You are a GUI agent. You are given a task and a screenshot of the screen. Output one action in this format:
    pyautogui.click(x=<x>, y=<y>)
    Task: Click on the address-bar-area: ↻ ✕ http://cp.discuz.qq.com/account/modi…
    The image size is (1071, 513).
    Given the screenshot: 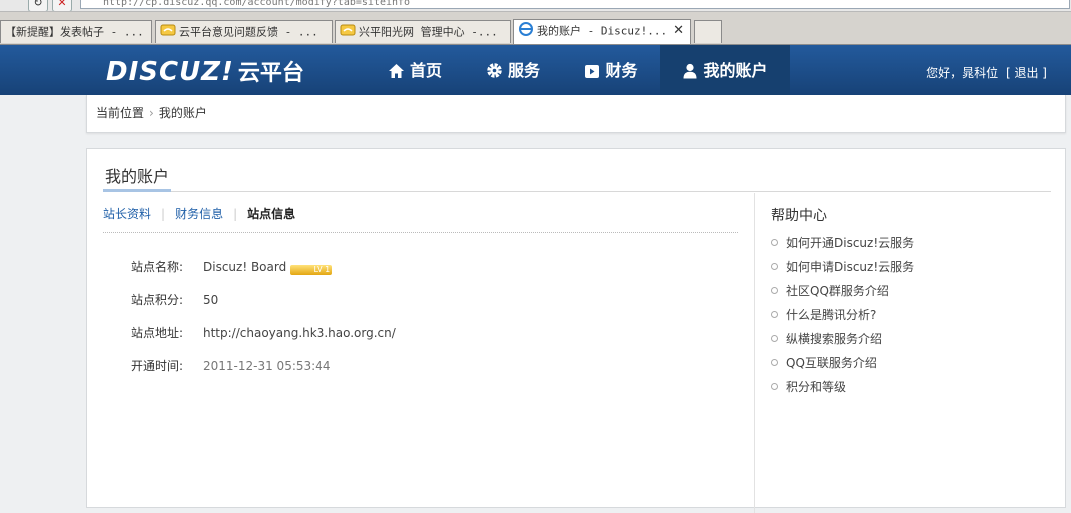 What is the action you would take?
    pyautogui.click(x=535, y=6)
    